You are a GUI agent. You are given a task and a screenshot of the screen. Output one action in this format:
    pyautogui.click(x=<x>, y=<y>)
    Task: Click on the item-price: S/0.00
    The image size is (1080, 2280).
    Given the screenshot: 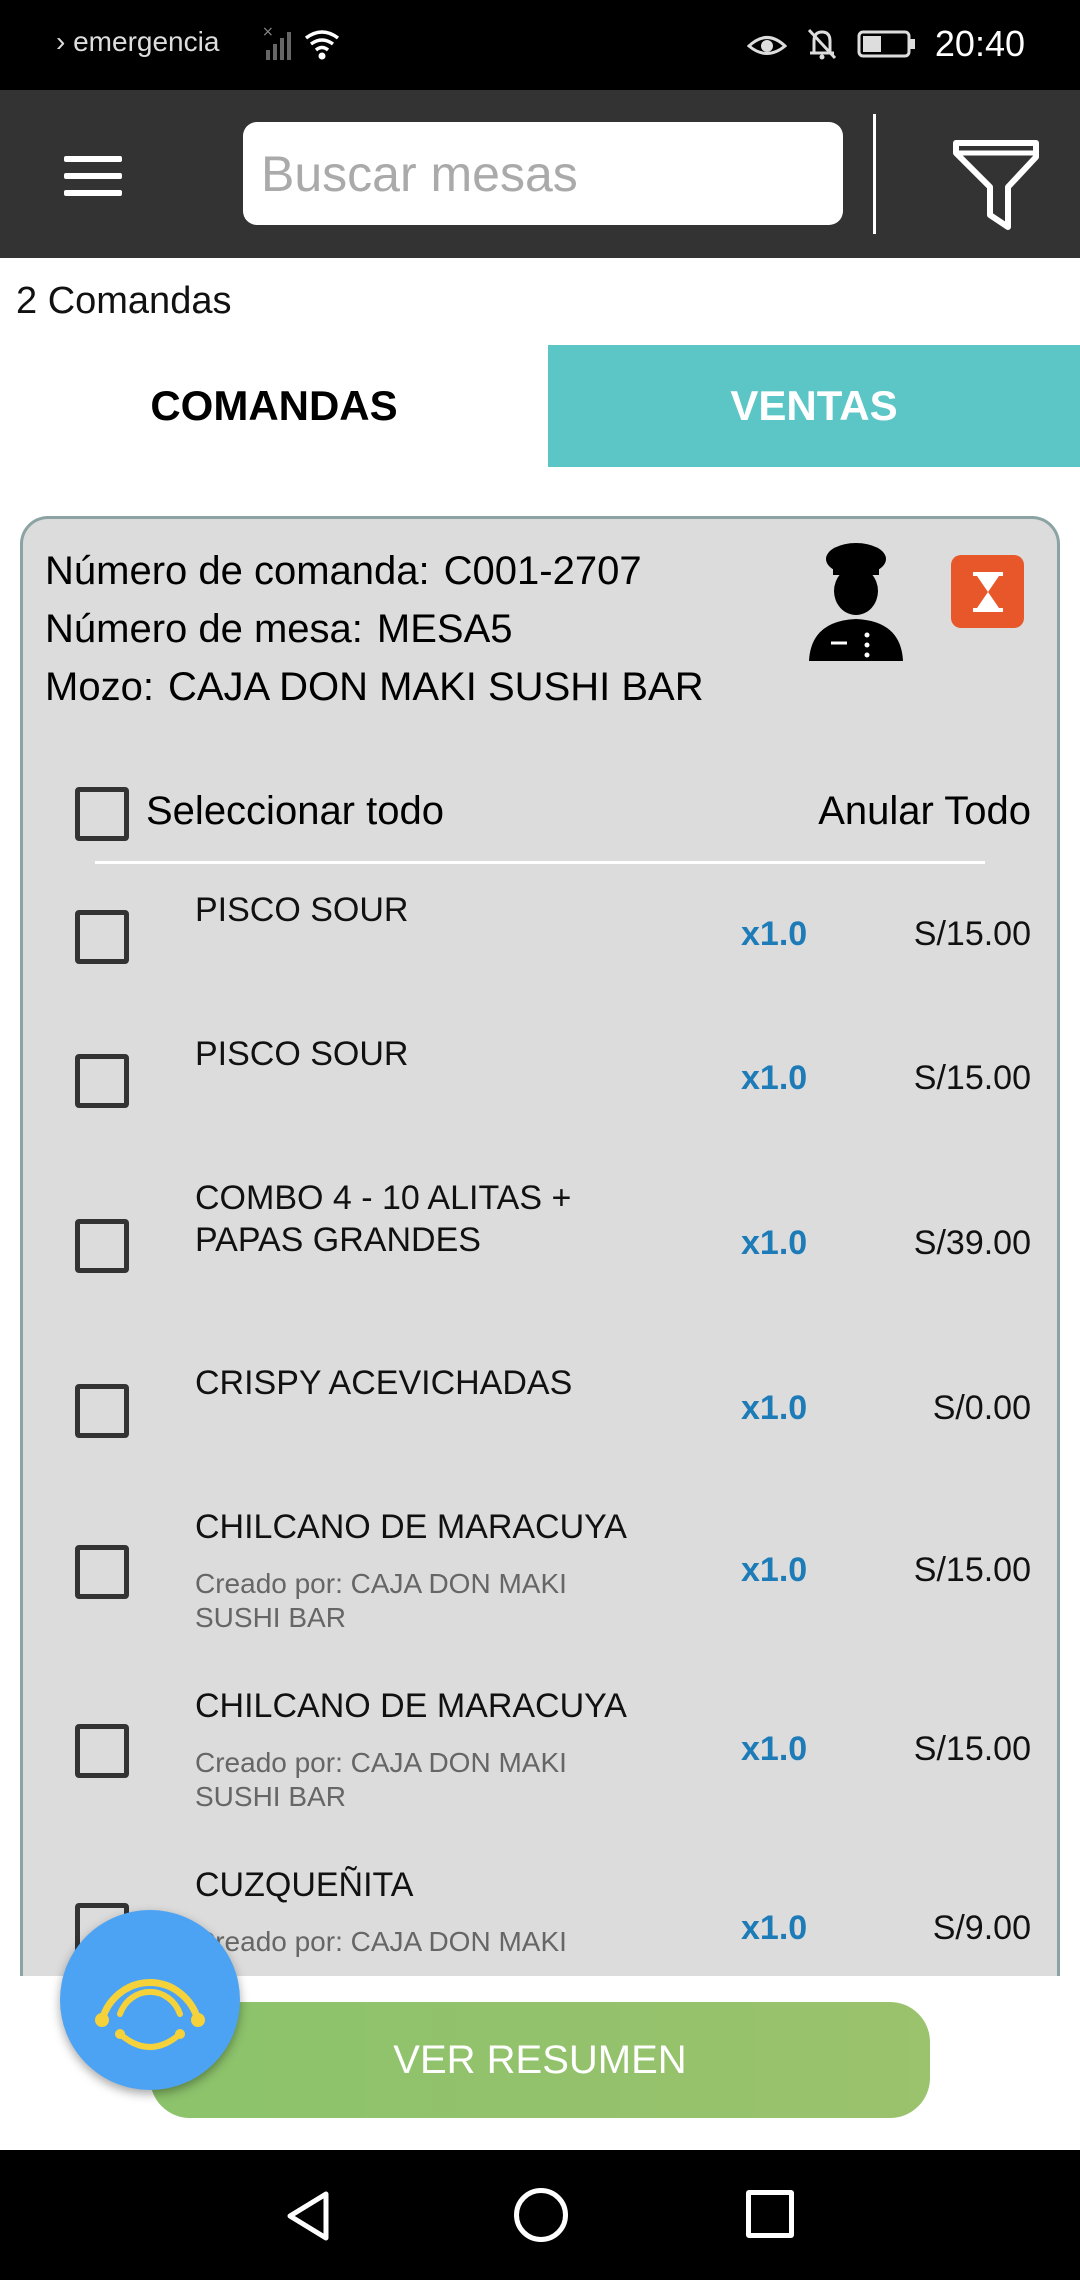 What is the action you would take?
    pyautogui.click(x=981, y=1408)
    